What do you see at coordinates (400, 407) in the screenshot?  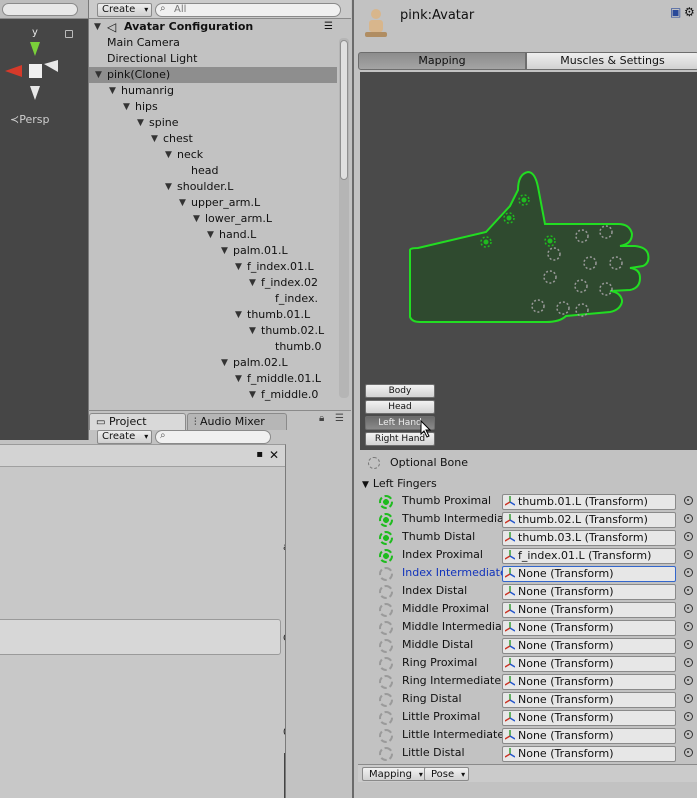 I see `head-view-button: Head` at bounding box center [400, 407].